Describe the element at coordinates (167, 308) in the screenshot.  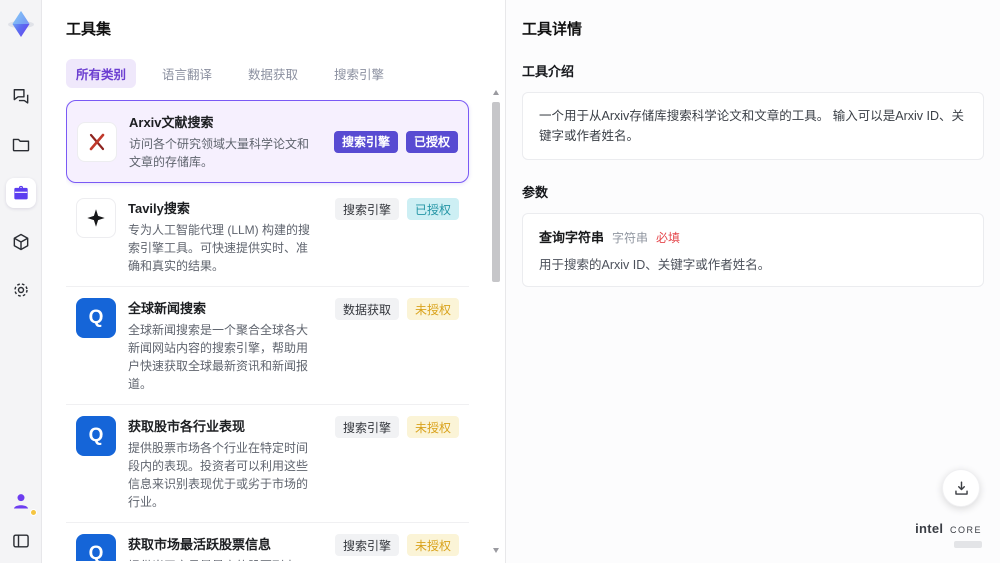
I see `tool-name: 全球新闻搜索` at that location.